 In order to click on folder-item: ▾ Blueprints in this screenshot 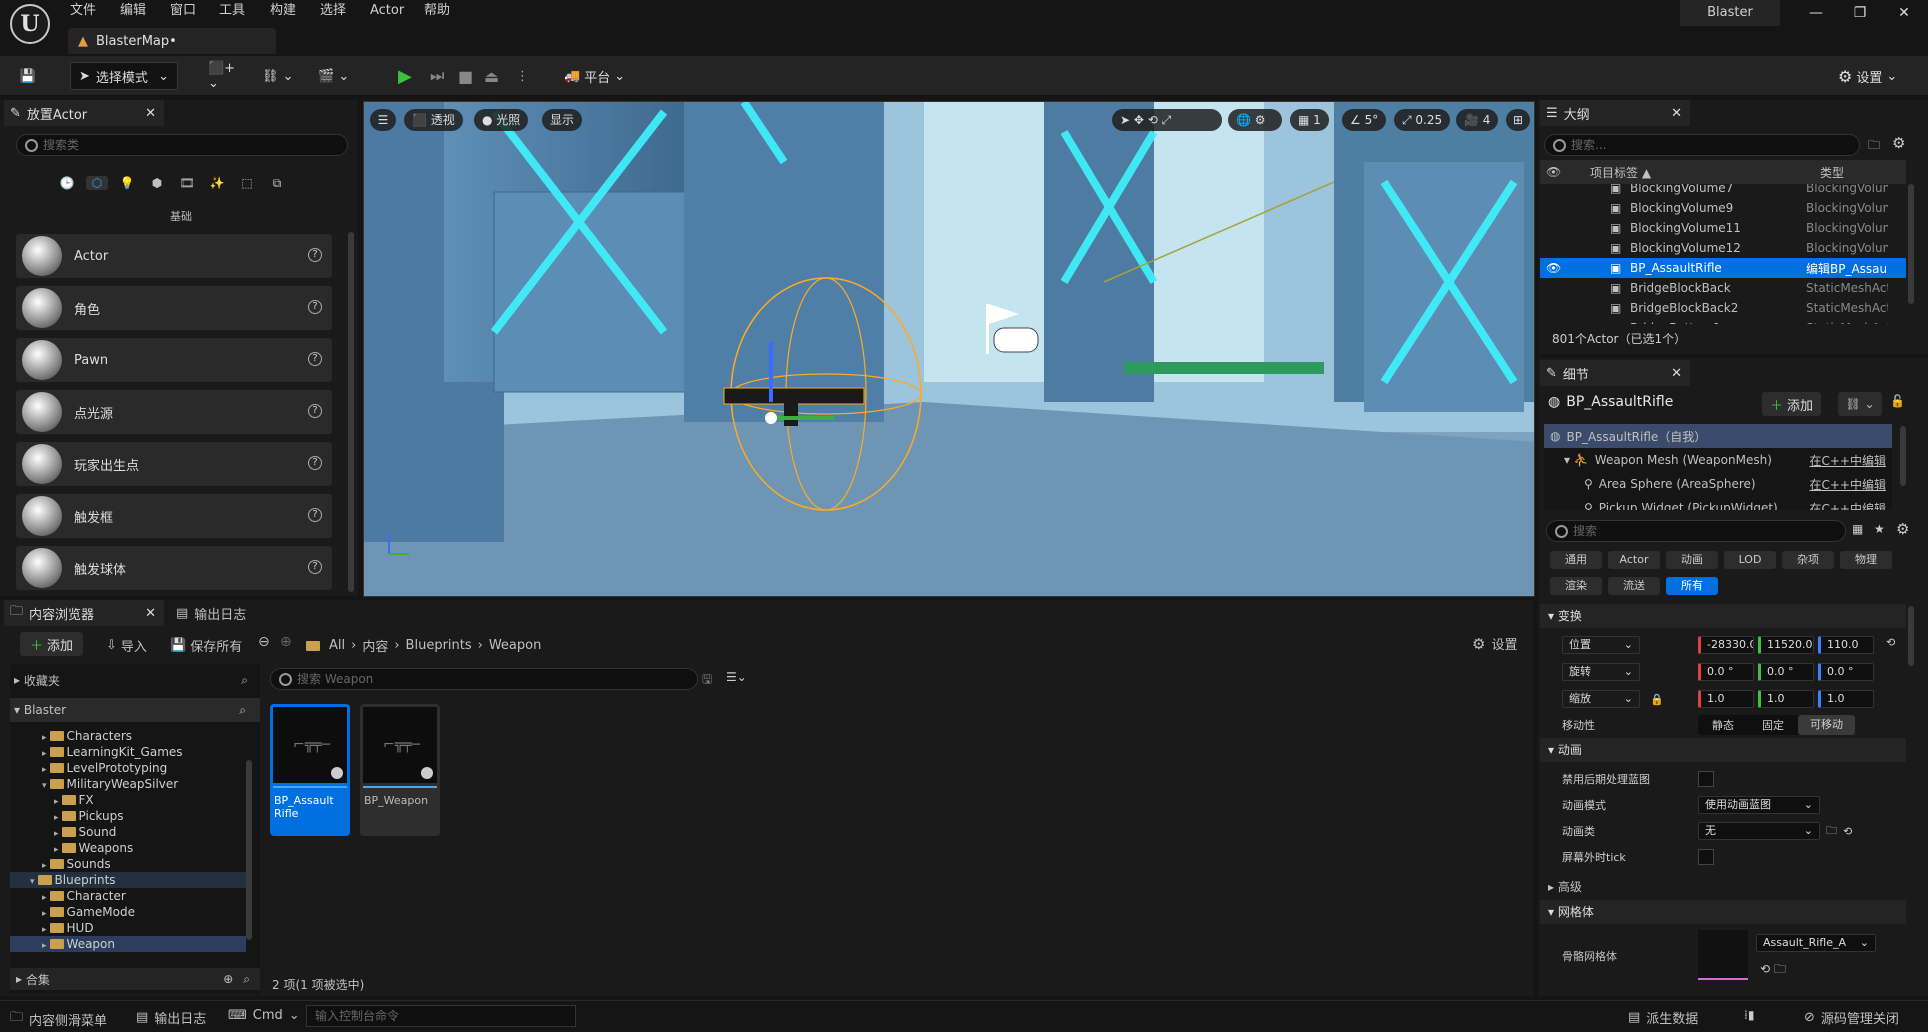, I will do `click(128, 880)`.